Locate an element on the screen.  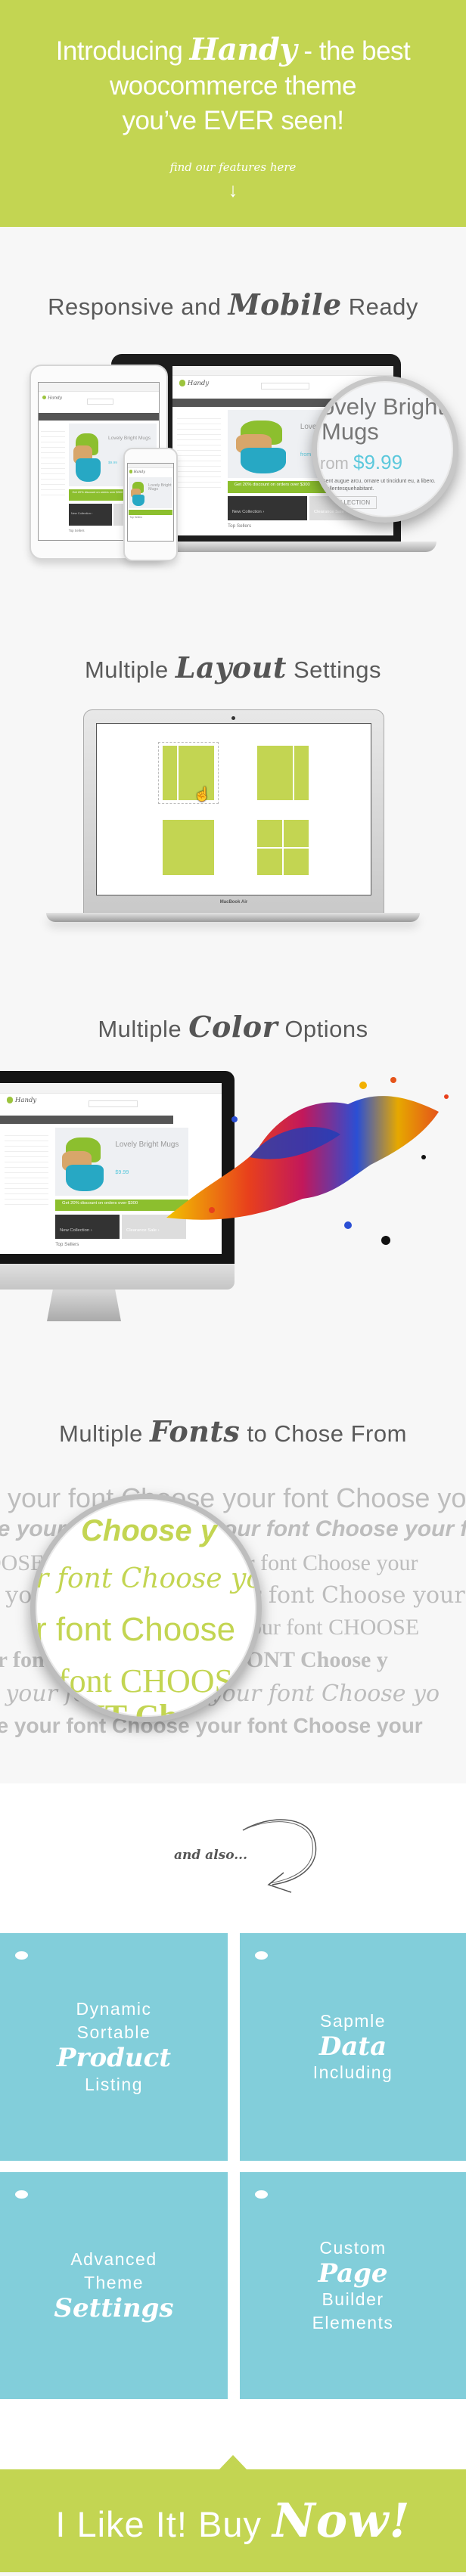
device-label: MacBook Air is located at coordinates (233, 902).